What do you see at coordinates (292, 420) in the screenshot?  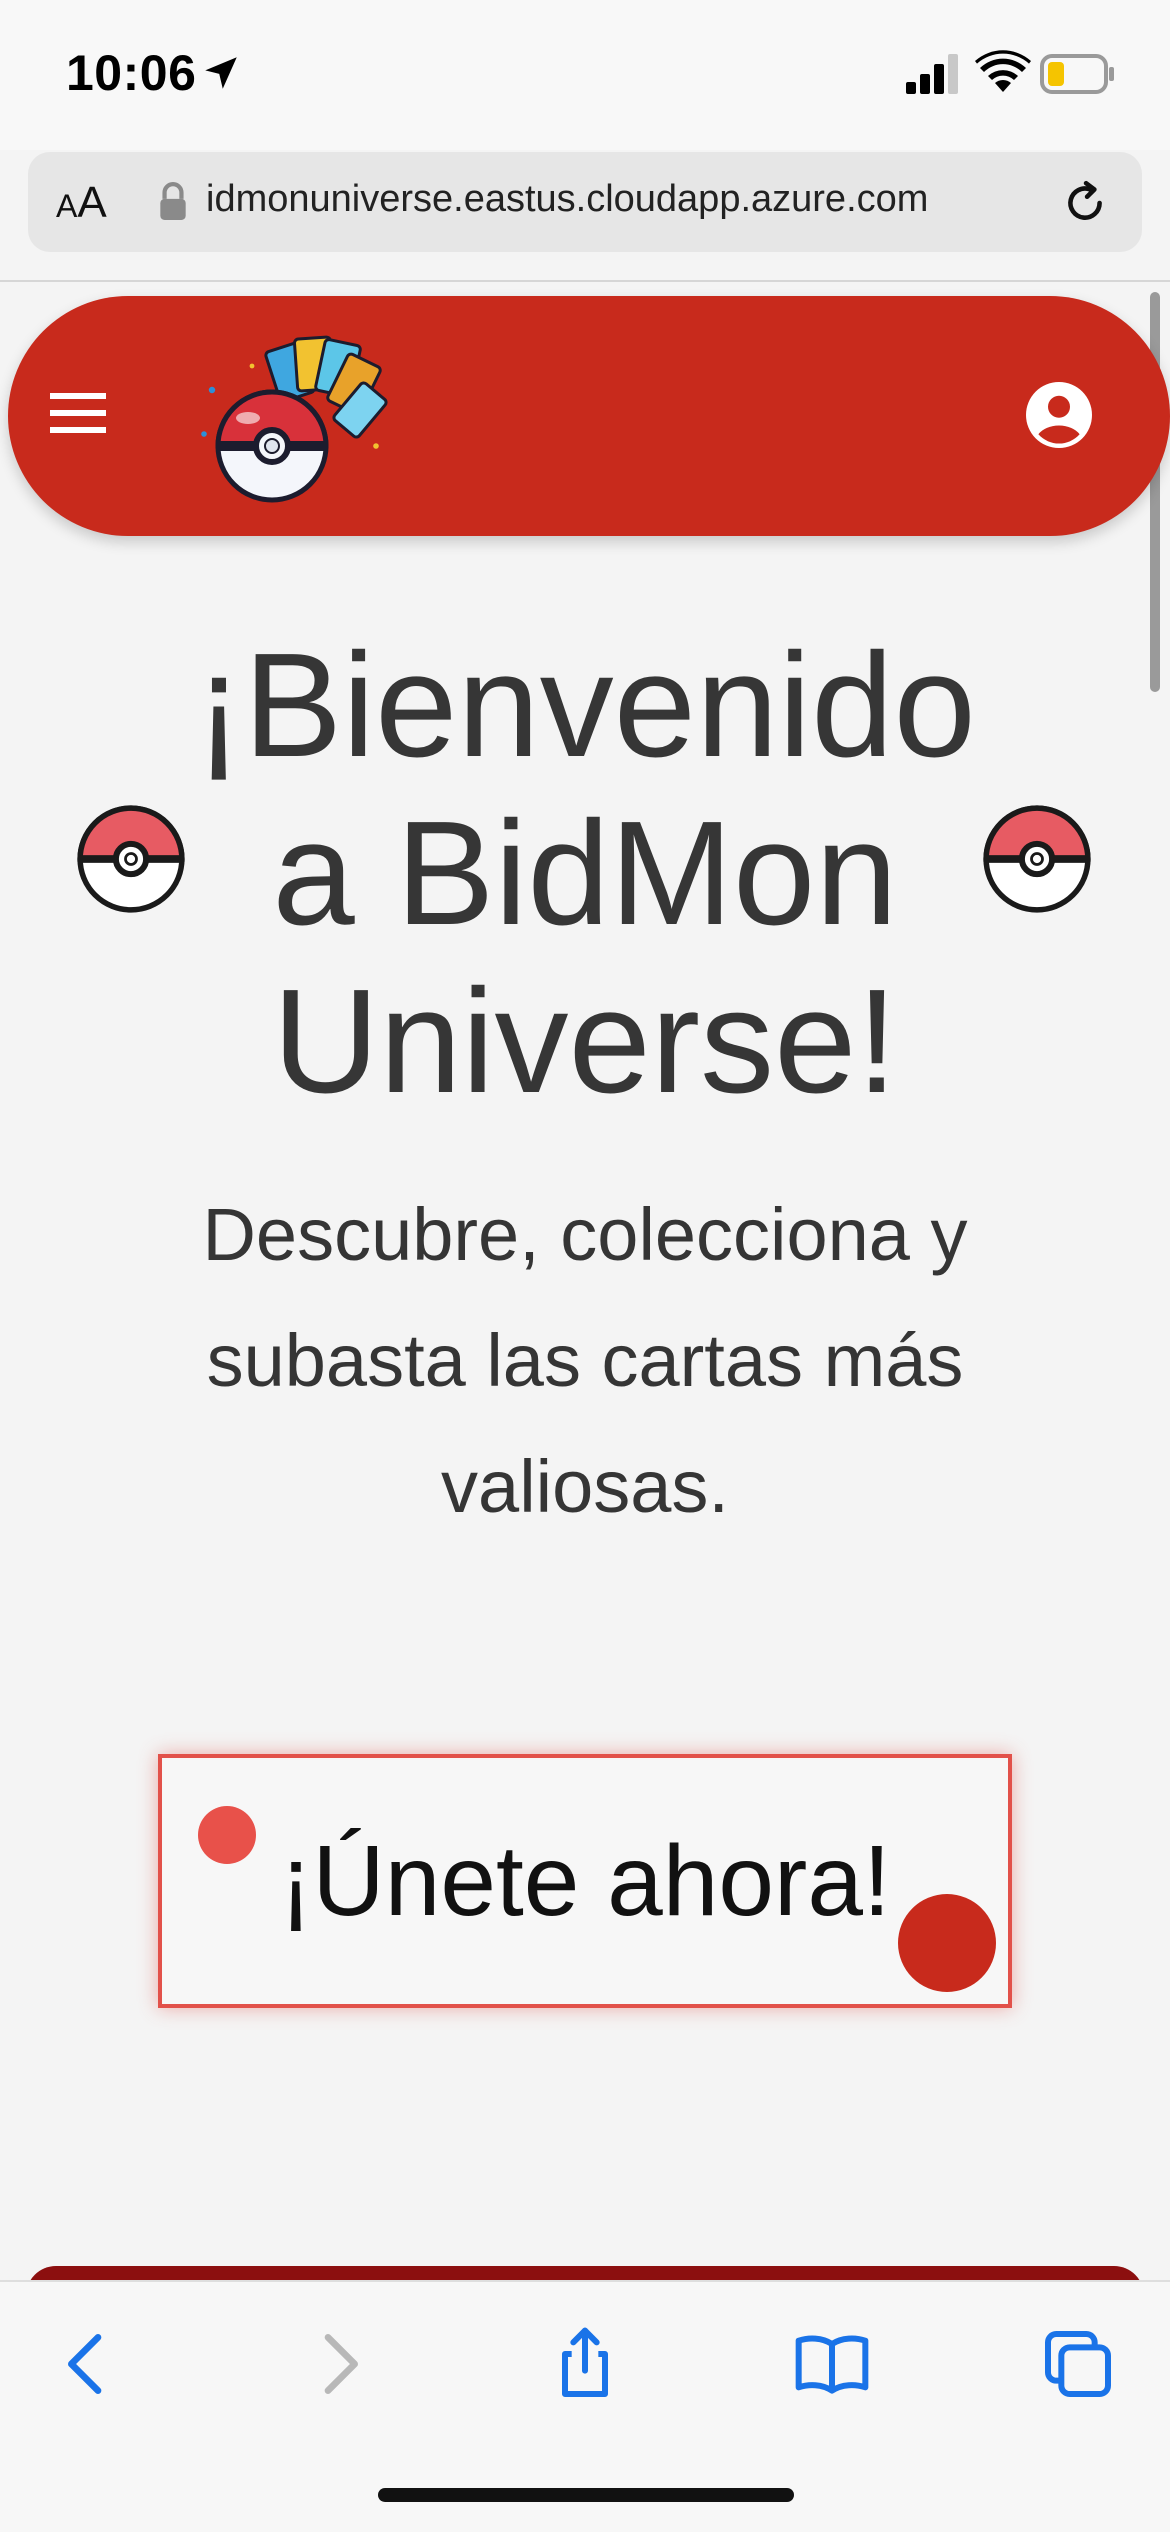 I see `pokeball-cards-logo` at bounding box center [292, 420].